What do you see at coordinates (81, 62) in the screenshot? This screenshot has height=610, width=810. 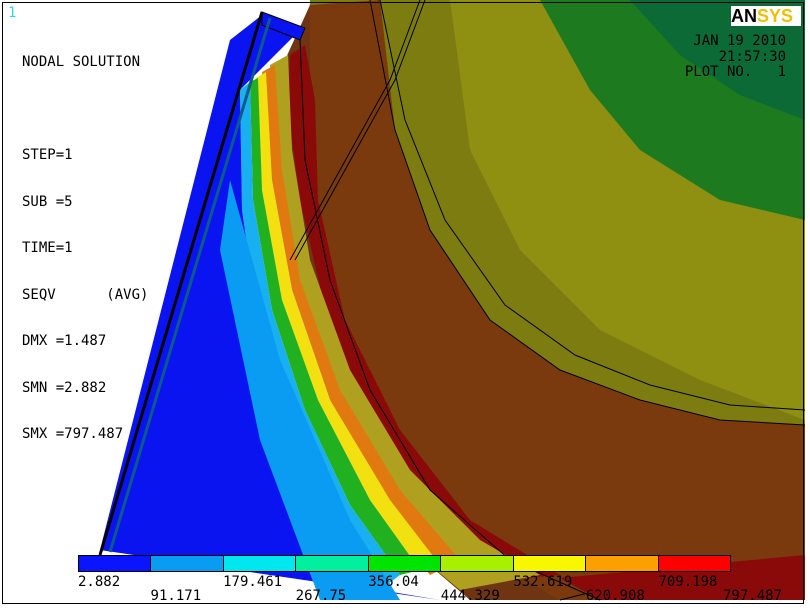 I see `info-line: NODAL SOLUTION` at bounding box center [81, 62].